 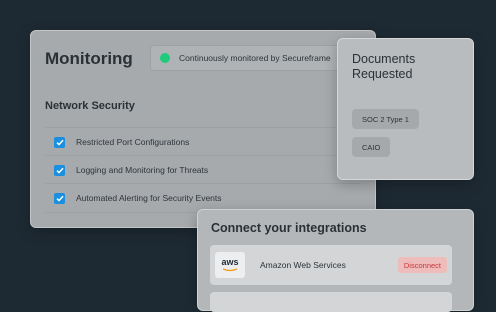 I want to click on aws-logo: aws, so click(x=230, y=265).